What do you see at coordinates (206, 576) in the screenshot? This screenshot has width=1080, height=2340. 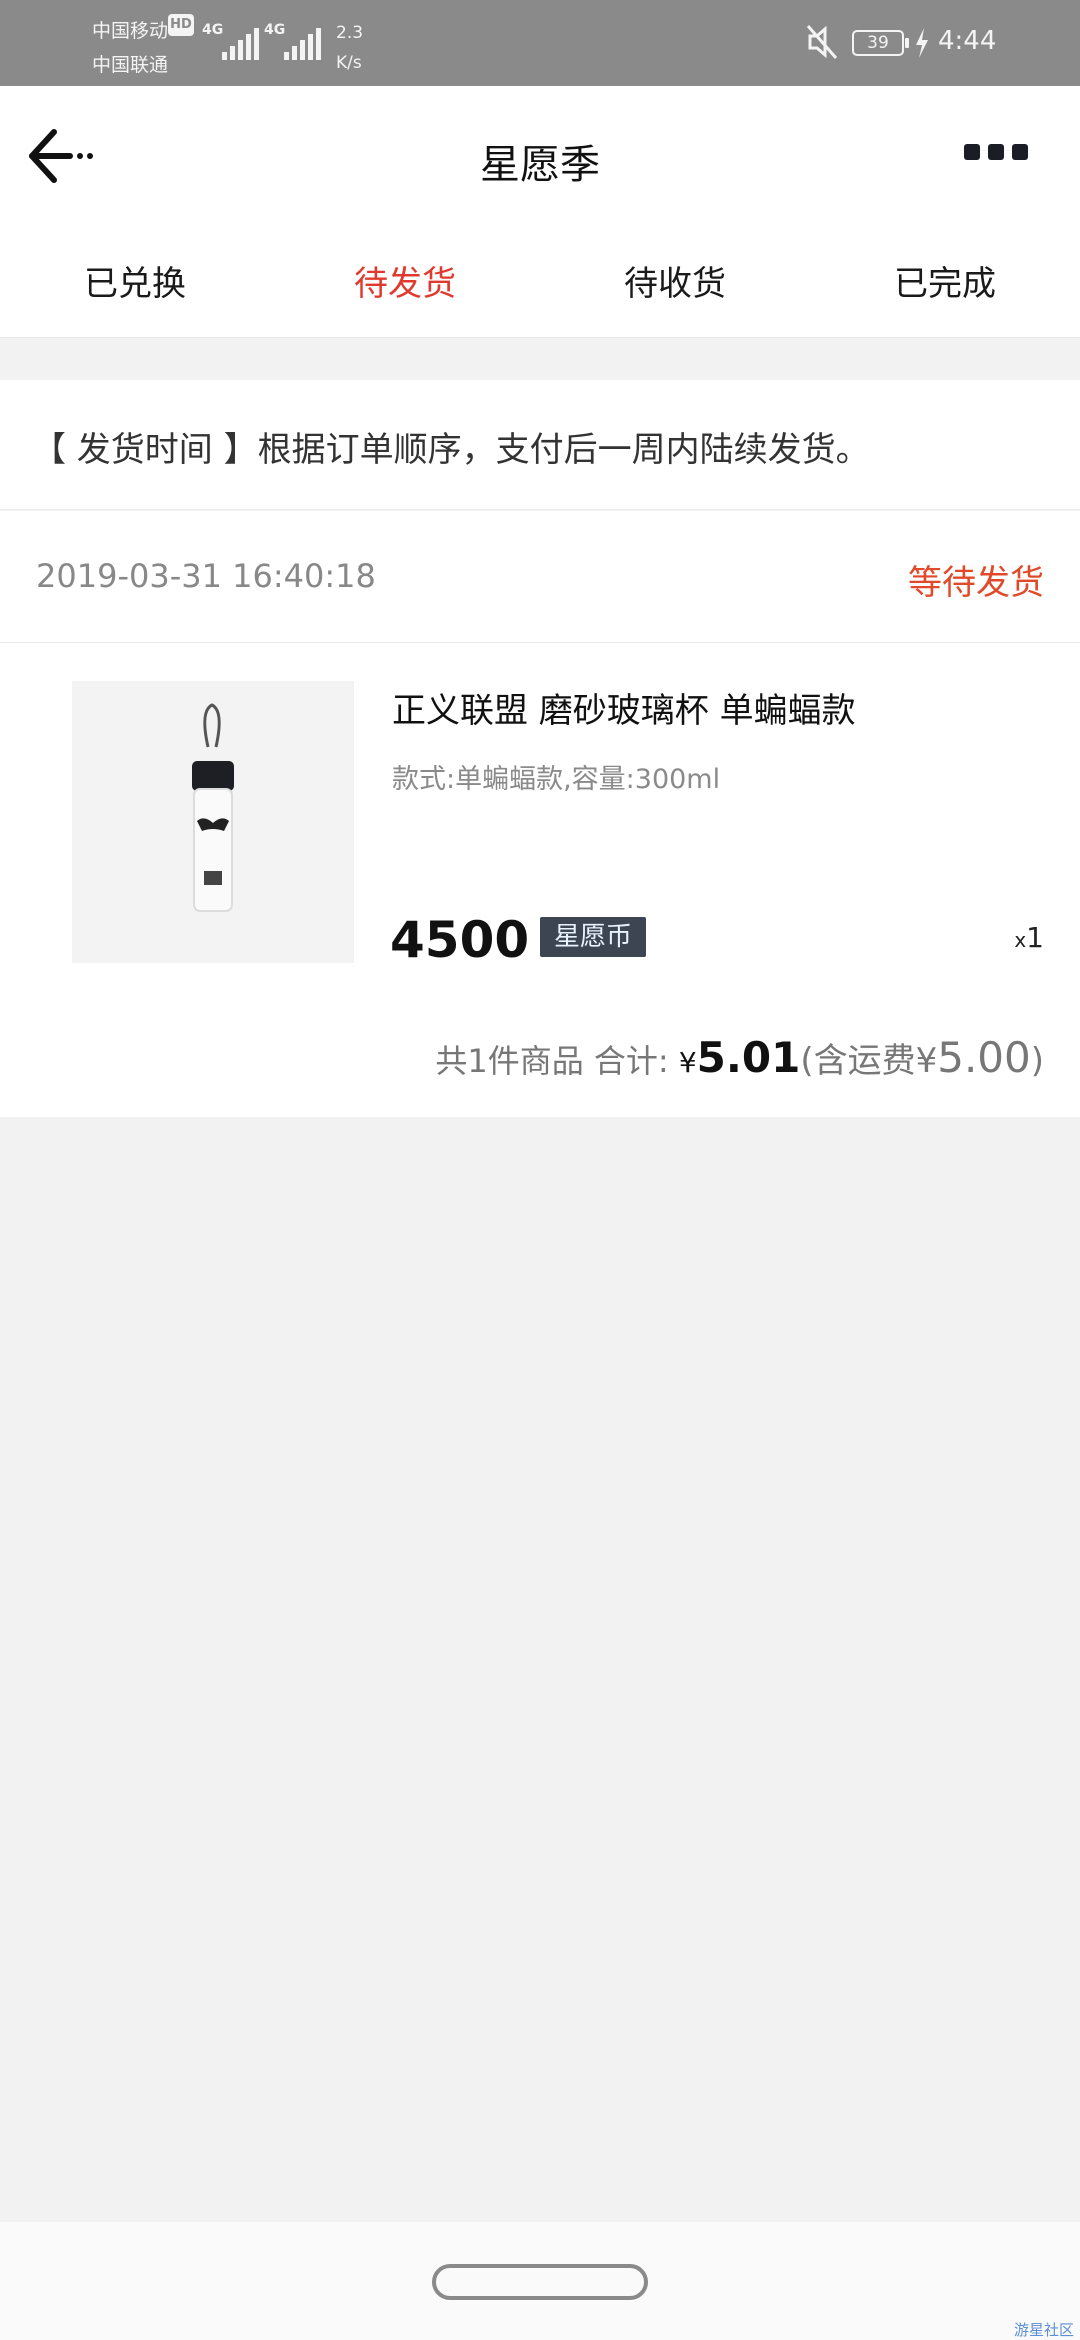 I see `order-time: 2019-03-31 16:40:18` at bounding box center [206, 576].